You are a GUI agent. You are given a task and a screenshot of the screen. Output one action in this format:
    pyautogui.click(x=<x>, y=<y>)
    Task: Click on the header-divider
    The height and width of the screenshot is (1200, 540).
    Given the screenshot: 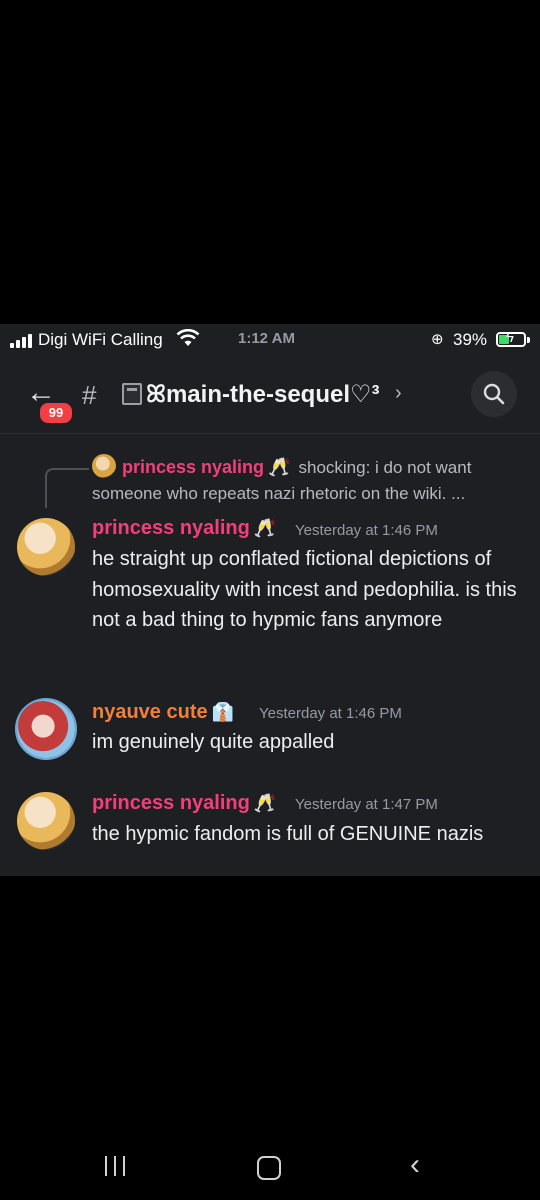 What is the action you would take?
    pyautogui.click(x=270, y=433)
    